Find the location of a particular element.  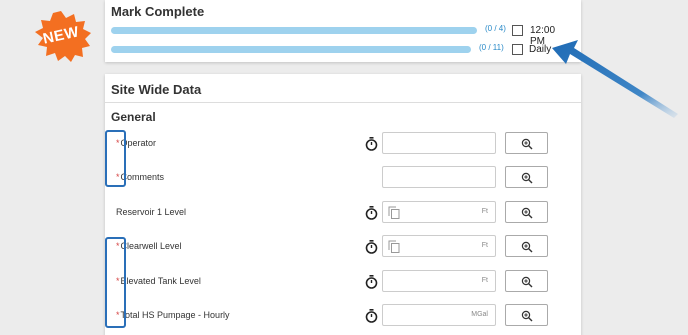

field-label: Reservoir 1 Level is located at coordinates (151, 212).